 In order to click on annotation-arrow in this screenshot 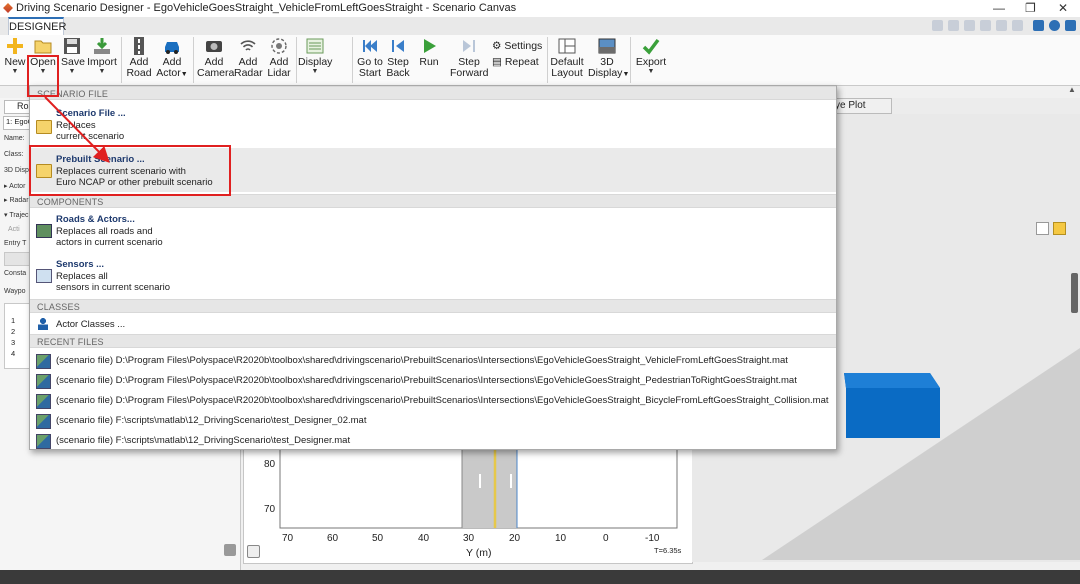, I will do `click(77, 129)`.